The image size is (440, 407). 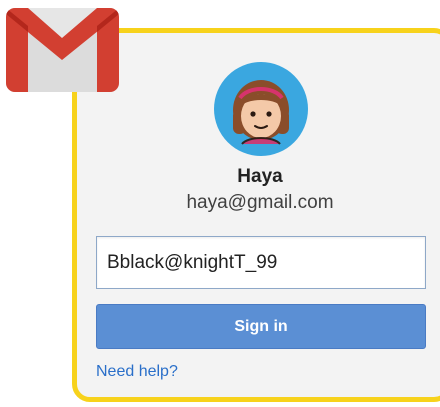 I want to click on password-field-value: Bblack@knightT_99, so click(x=192, y=262).